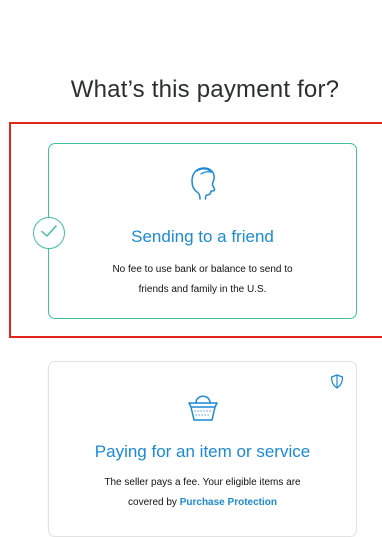 This screenshot has height=537, width=382. What do you see at coordinates (202, 236) in the screenshot?
I see `option-title-friend: Sending to a friend` at bounding box center [202, 236].